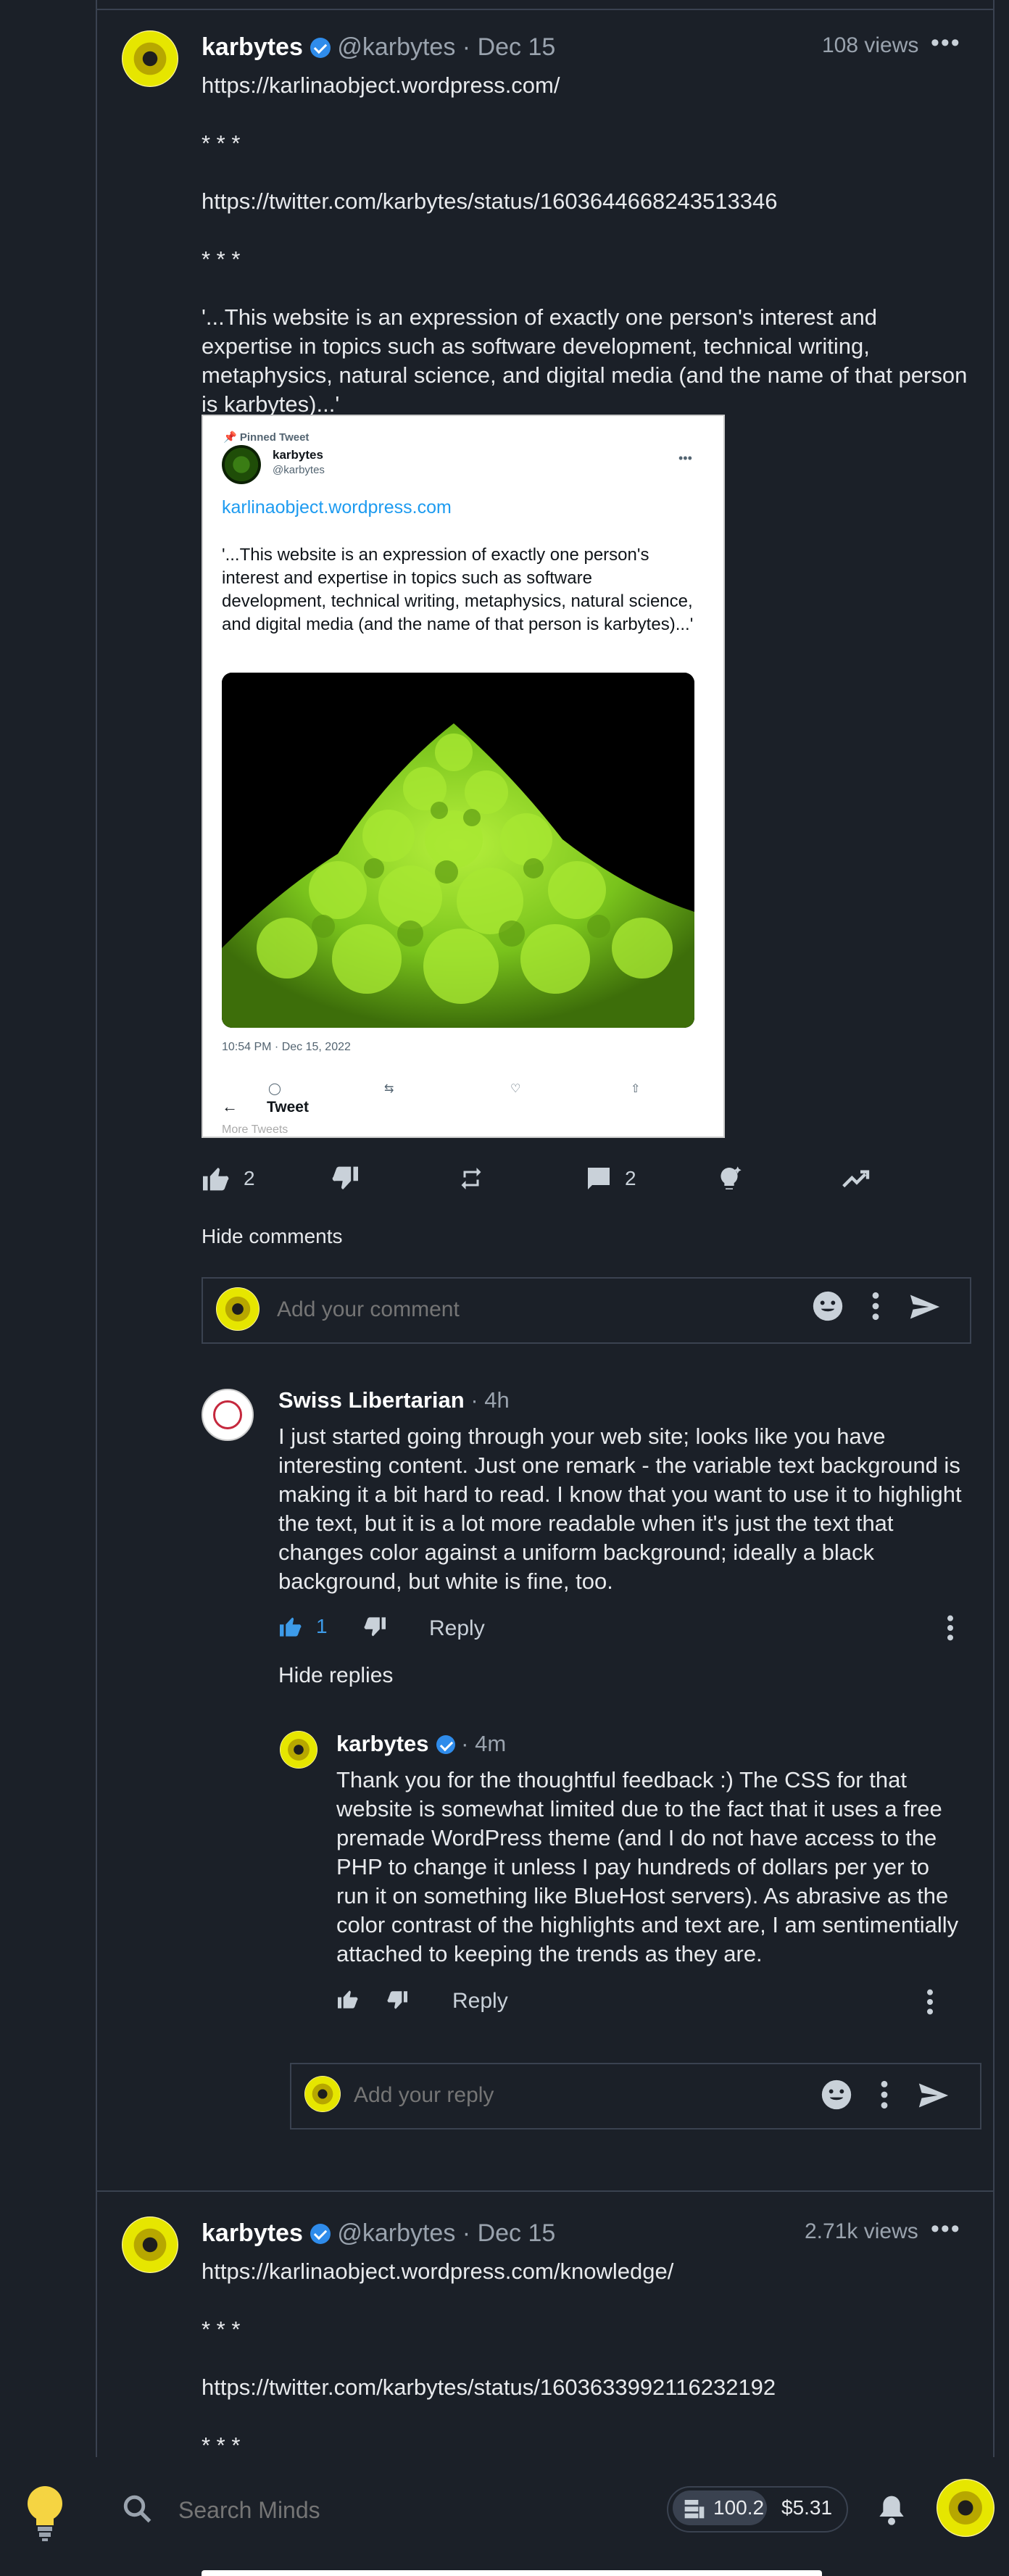 Image resolution: width=1009 pixels, height=2576 pixels. I want to click on bottom-bar: 100.2 $5.31, so click(504, 2516).